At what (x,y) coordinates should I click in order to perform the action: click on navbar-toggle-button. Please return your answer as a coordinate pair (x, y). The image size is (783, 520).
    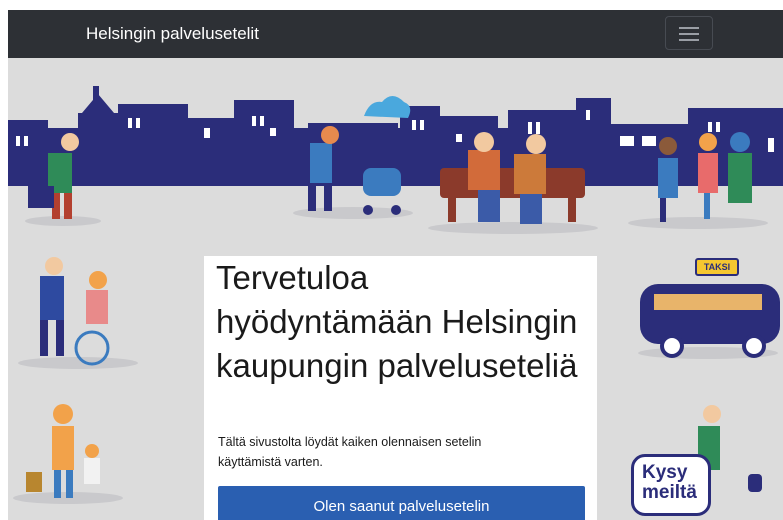
    Looking at the image, I should click on (689, 33).